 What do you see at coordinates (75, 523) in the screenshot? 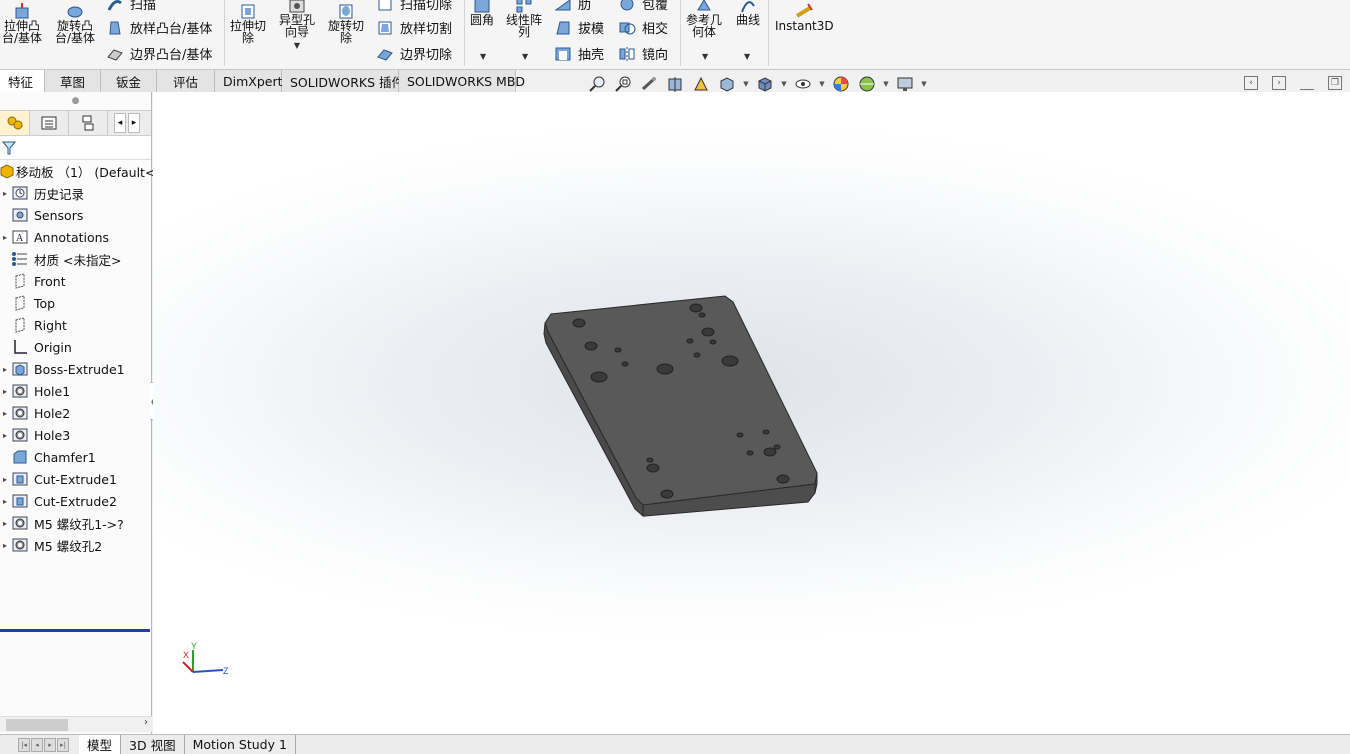
I see `tree-node: ▸ M5 螺纹孔1->?` at bounding box center [75, 523].